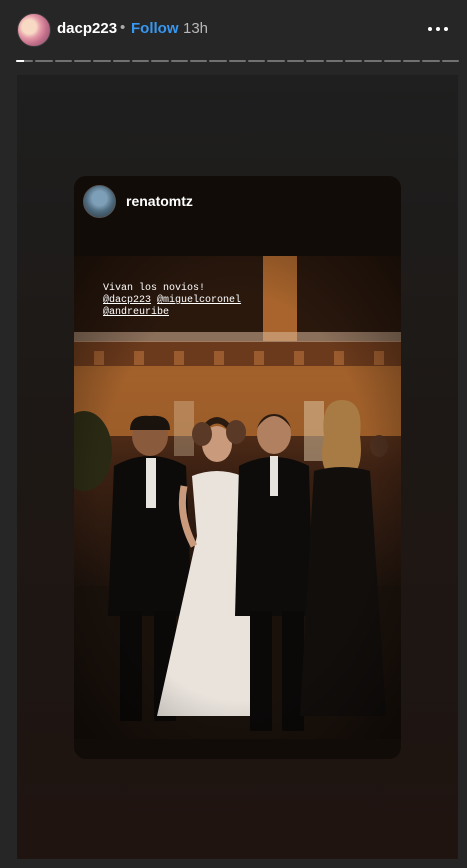 The height and width of the screenshot is (868, 467). Describe the element at coordinates (127, 300) in the screenshot. I see `mention-link: @dacp223` at that location.